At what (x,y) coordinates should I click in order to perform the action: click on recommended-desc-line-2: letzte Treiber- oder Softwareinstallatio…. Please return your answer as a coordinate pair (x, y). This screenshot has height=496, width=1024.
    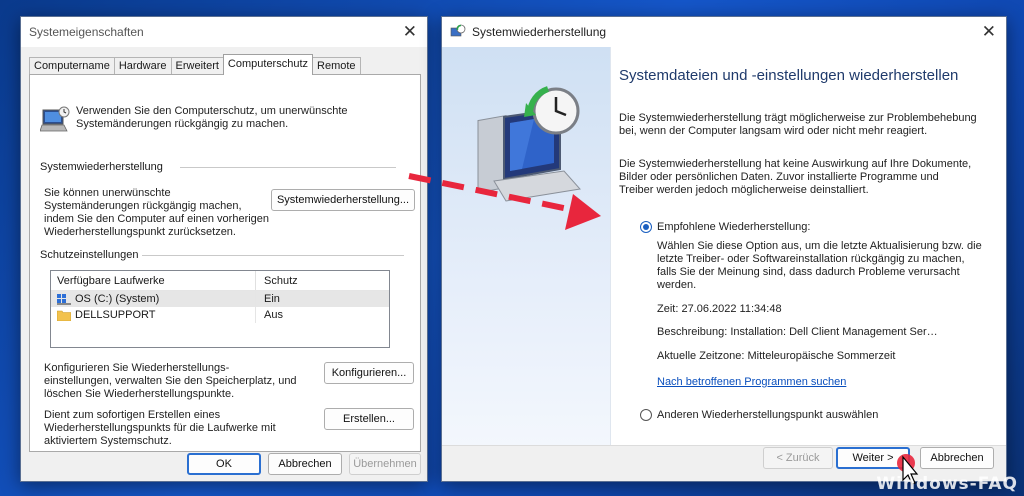
    Looking at the image, I should click on (811, 259).